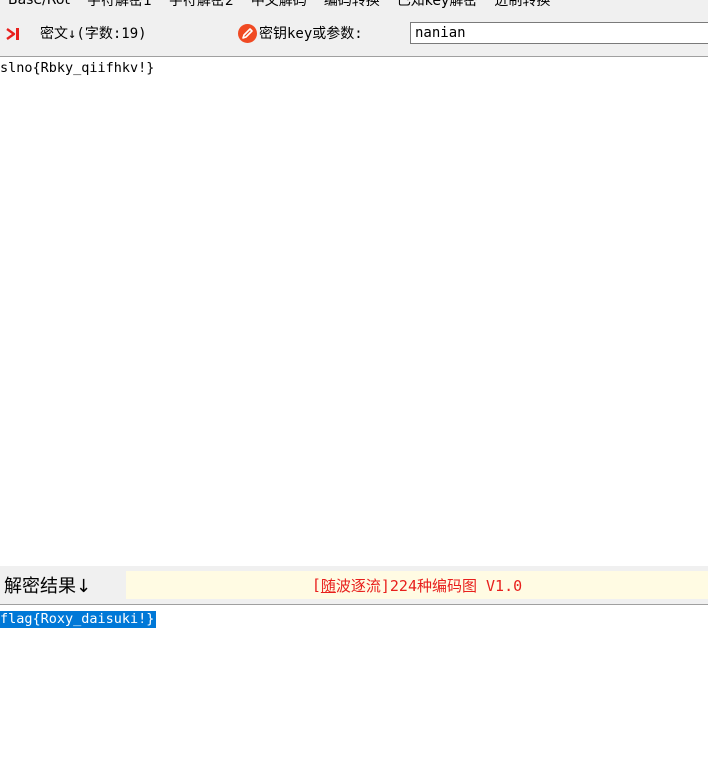 The image size is (708, 783). Describe the element at coordinates (522, 5) in the screenshot. I see `menu-radix-convert: 进制转换` at that location.